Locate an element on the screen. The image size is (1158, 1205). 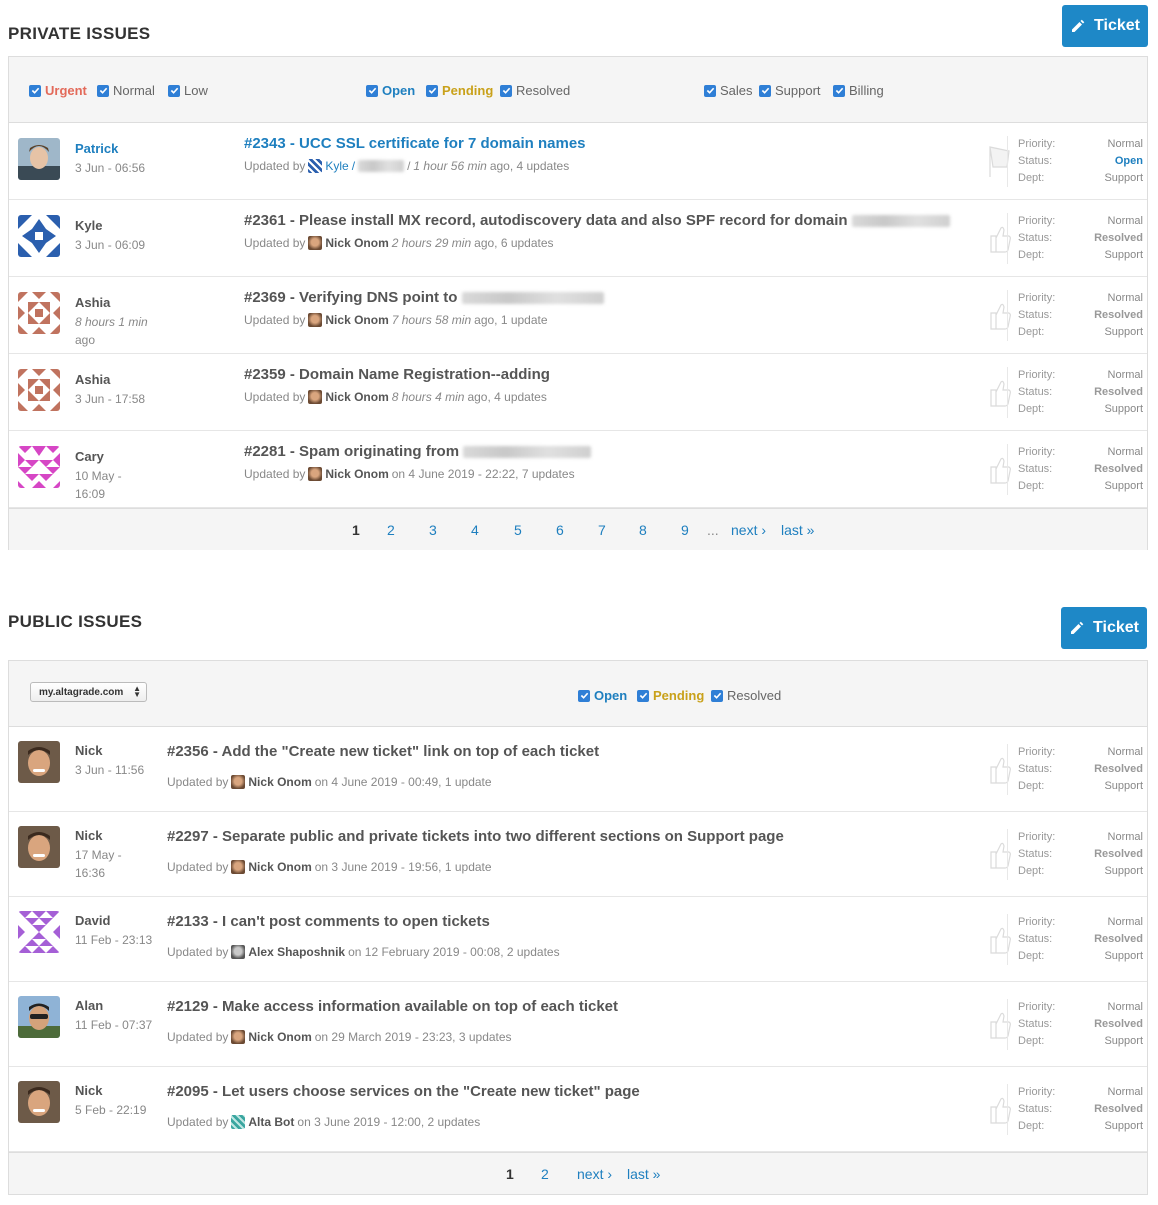
domain-select: my.altagrade.com ▲ ▼ is located at coordinates (88, 692).